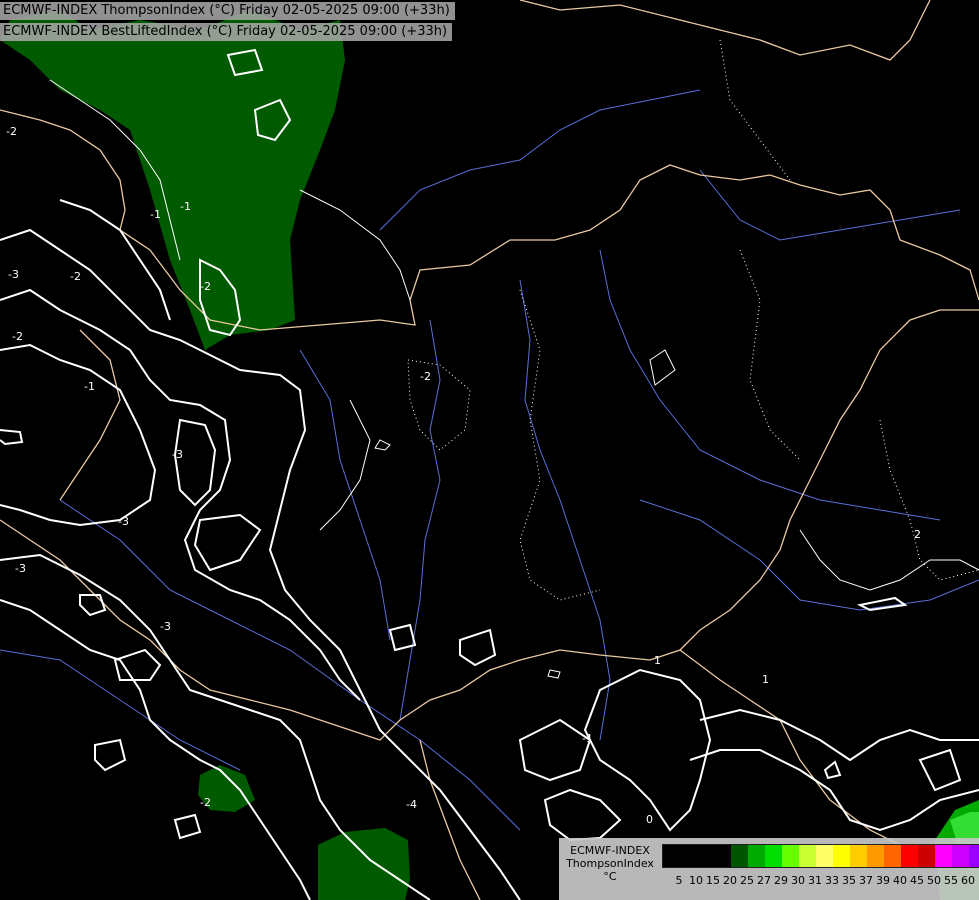  Describe the element at coordinates (832, 880) in the screenshot. I see `legend-tick-label: 33` at that location.